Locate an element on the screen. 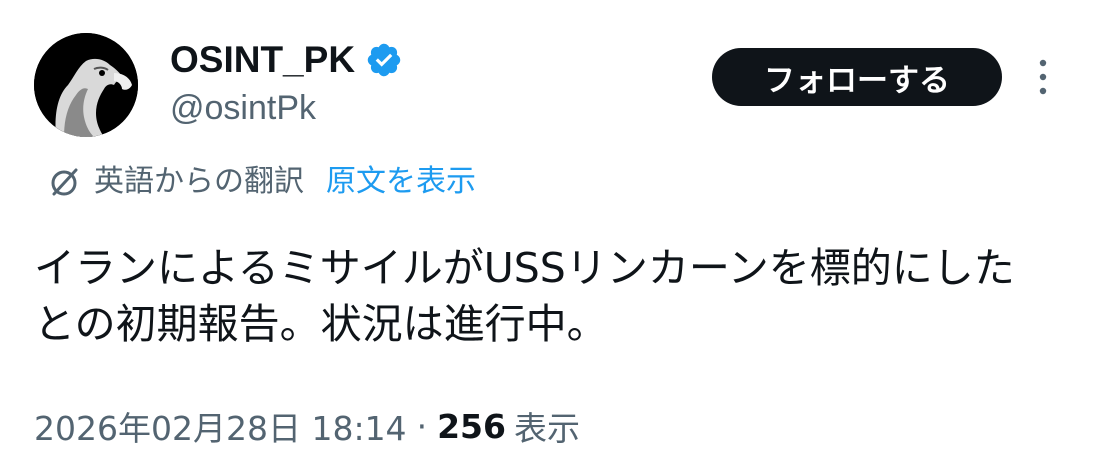 The height and width of the screenshot is (467, 1096). verified-badge-icon is located at coordinates (384, 60).